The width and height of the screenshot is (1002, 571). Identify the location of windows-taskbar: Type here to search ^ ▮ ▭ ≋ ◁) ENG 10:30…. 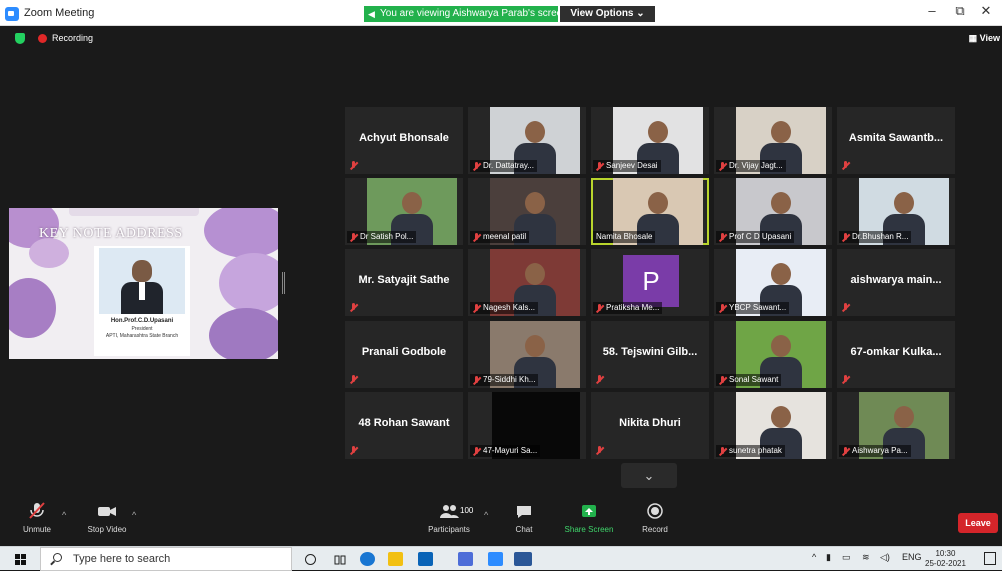
(501, 558).